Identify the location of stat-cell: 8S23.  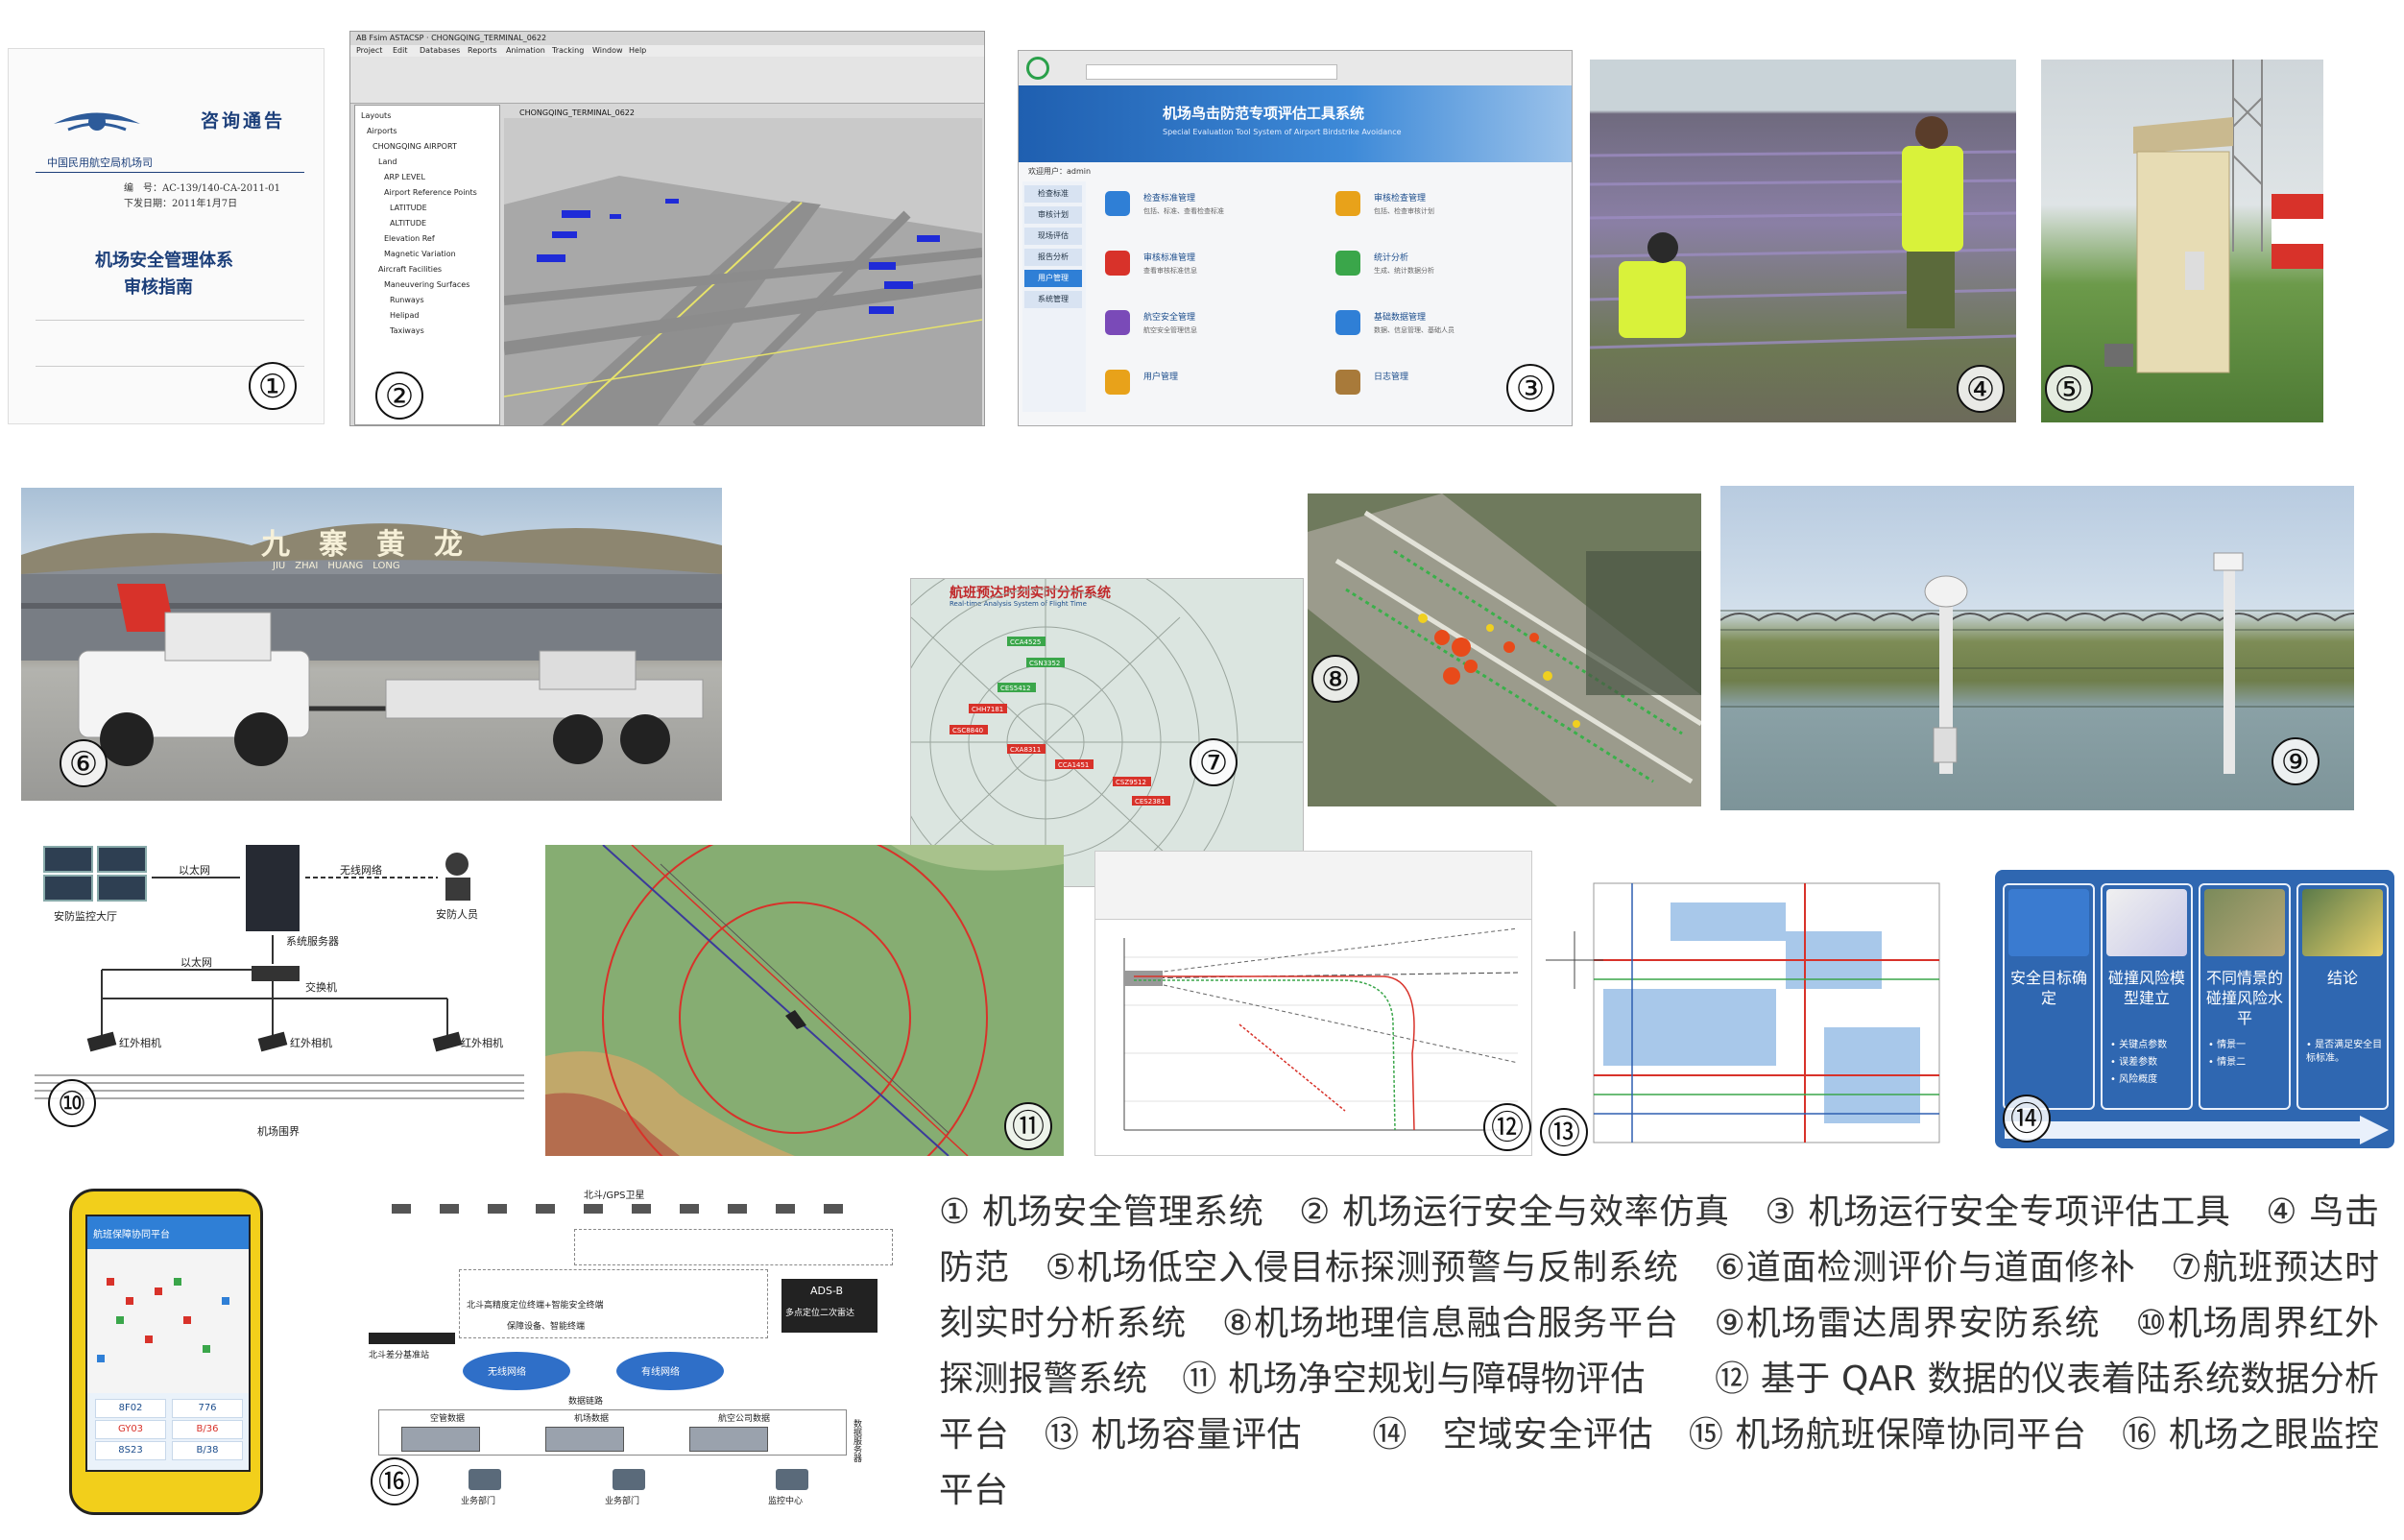
(130, 1450).